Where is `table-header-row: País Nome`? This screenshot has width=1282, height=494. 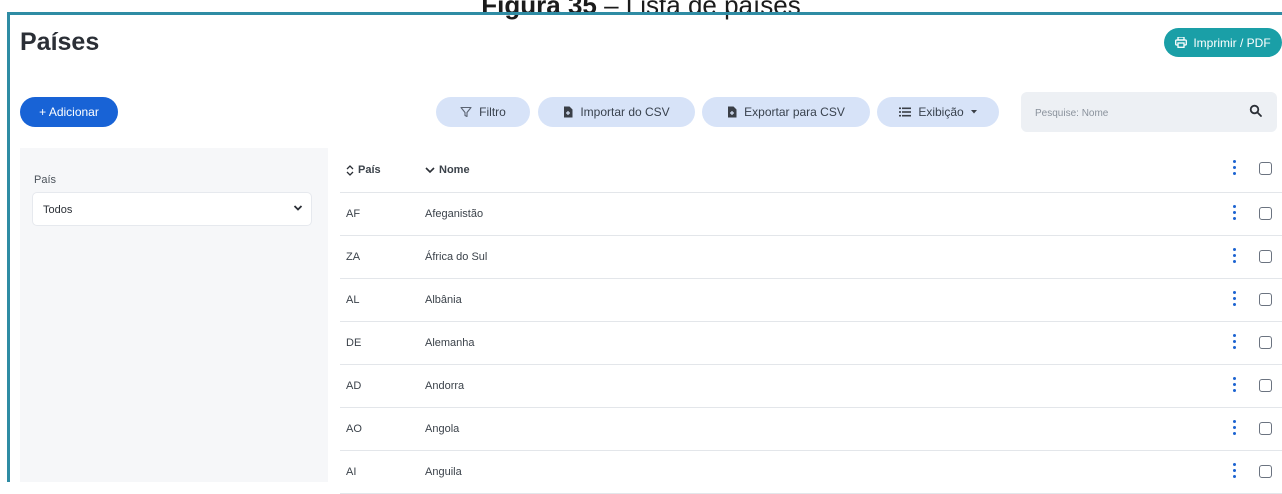 table-header-row: País Nome is located at coordinates (811, 170).